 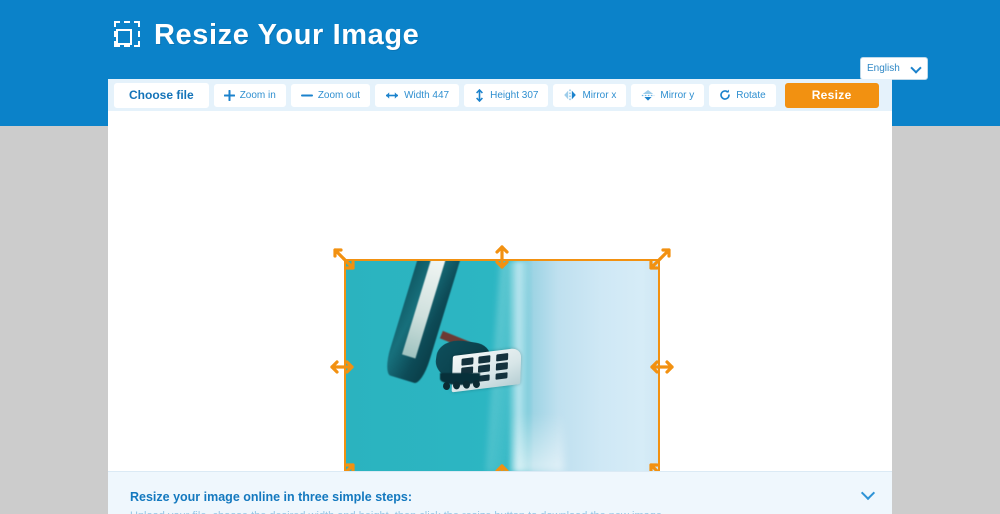 I want to click on language-select: English, so click(x=894, y=68).